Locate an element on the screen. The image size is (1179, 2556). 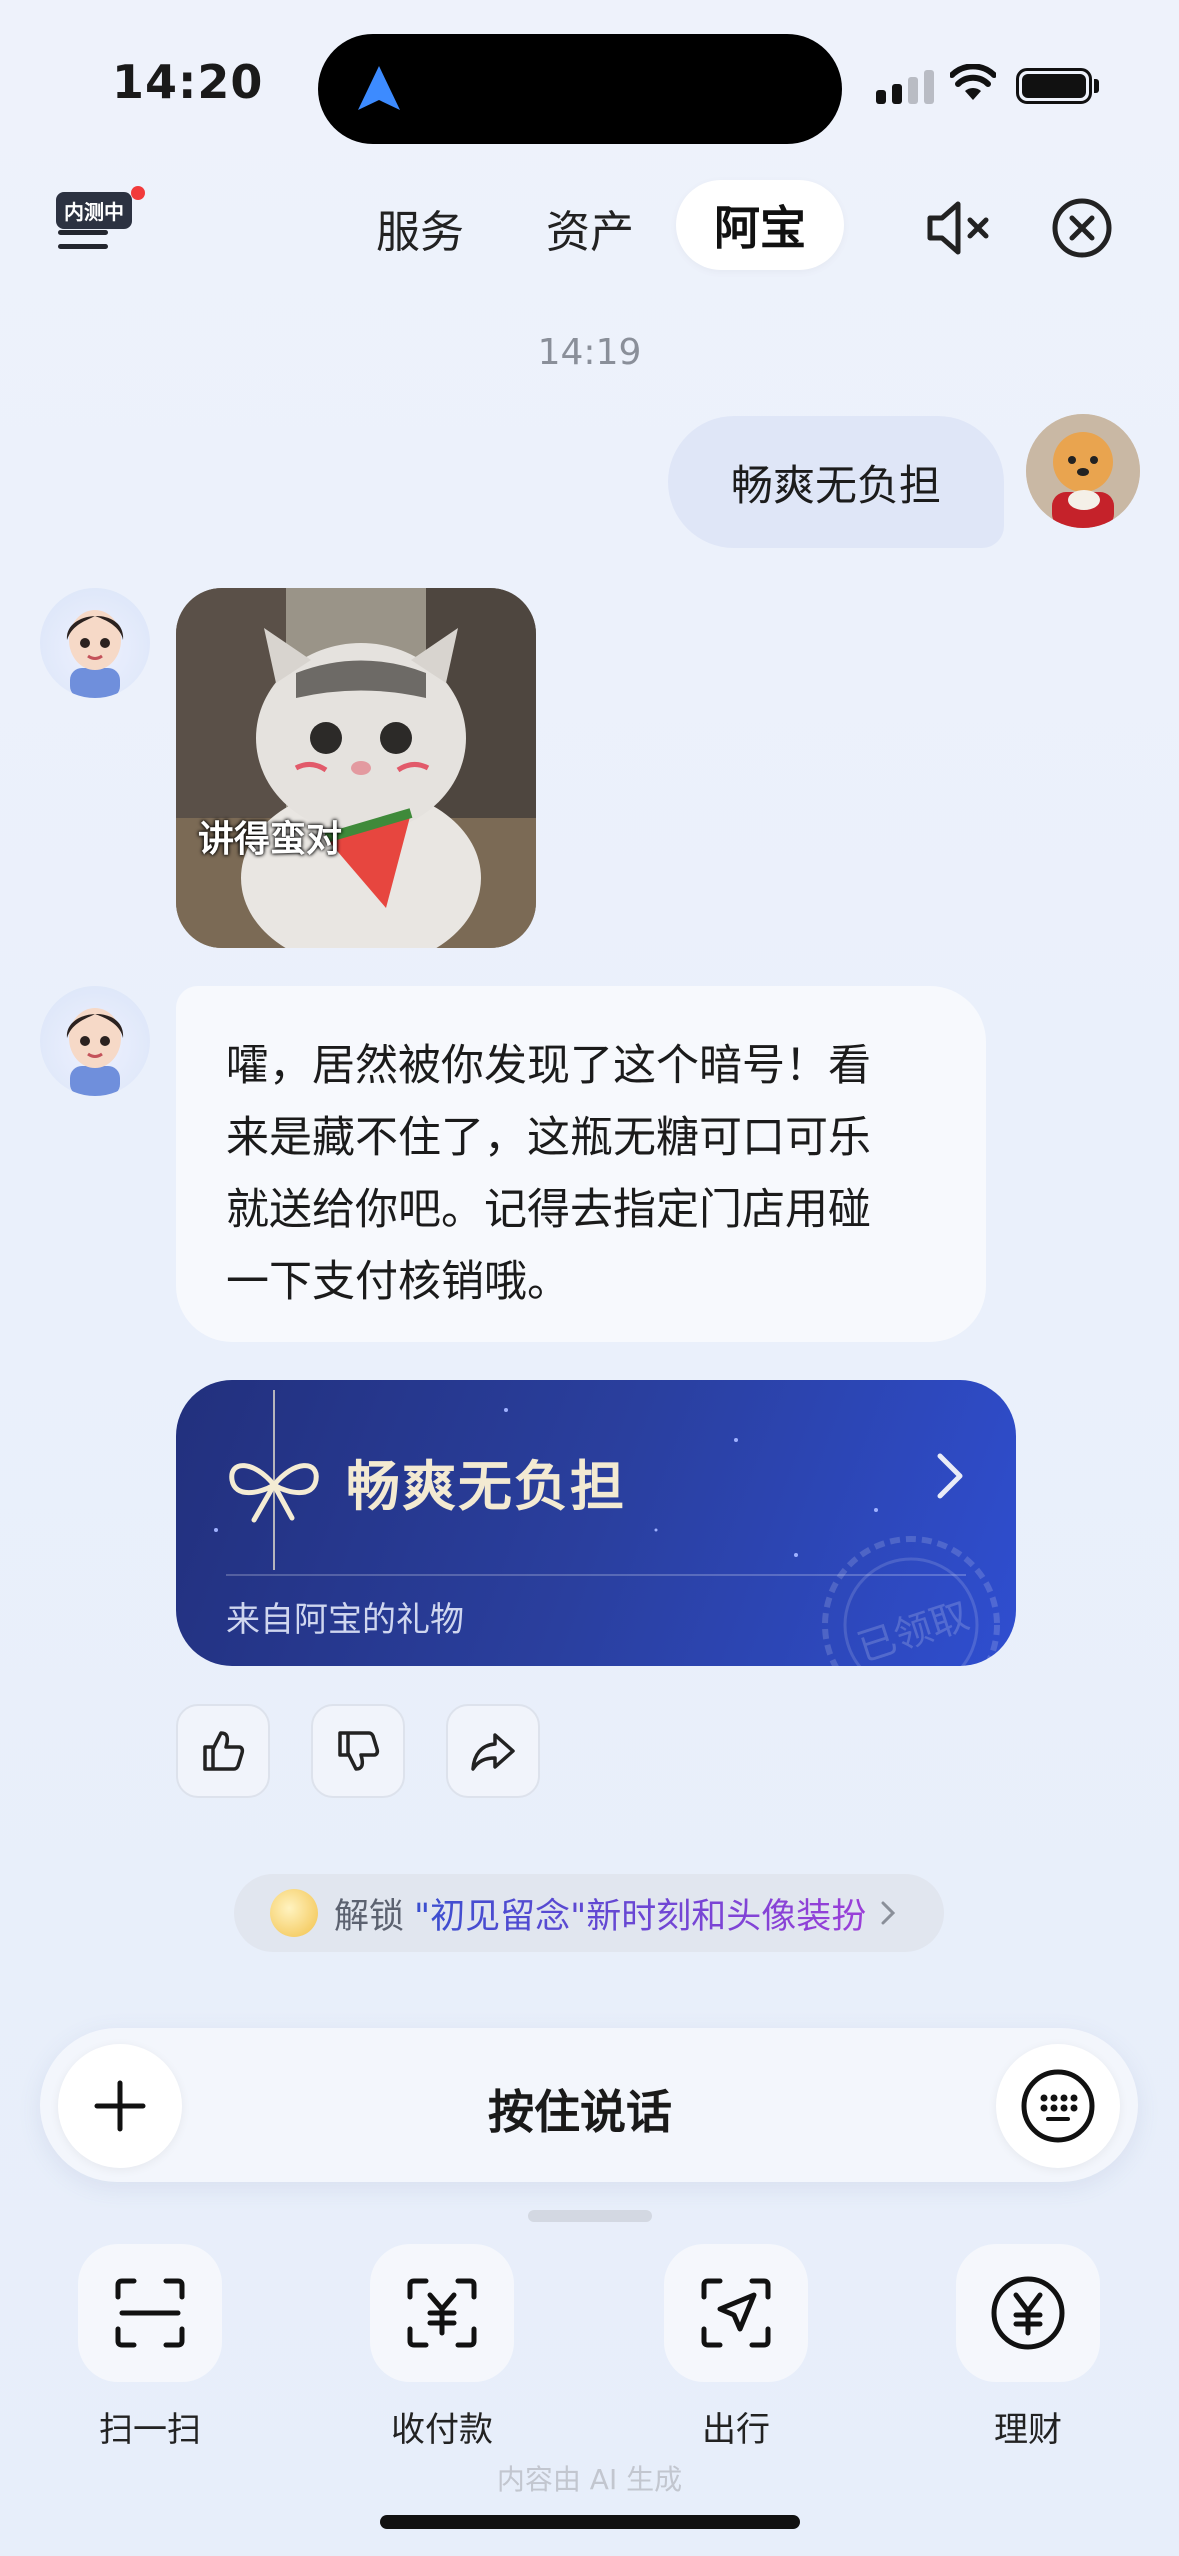
unlock-highlight: "初见留念"新时刻和头像装扮 is located at coordinates (640, 1913).